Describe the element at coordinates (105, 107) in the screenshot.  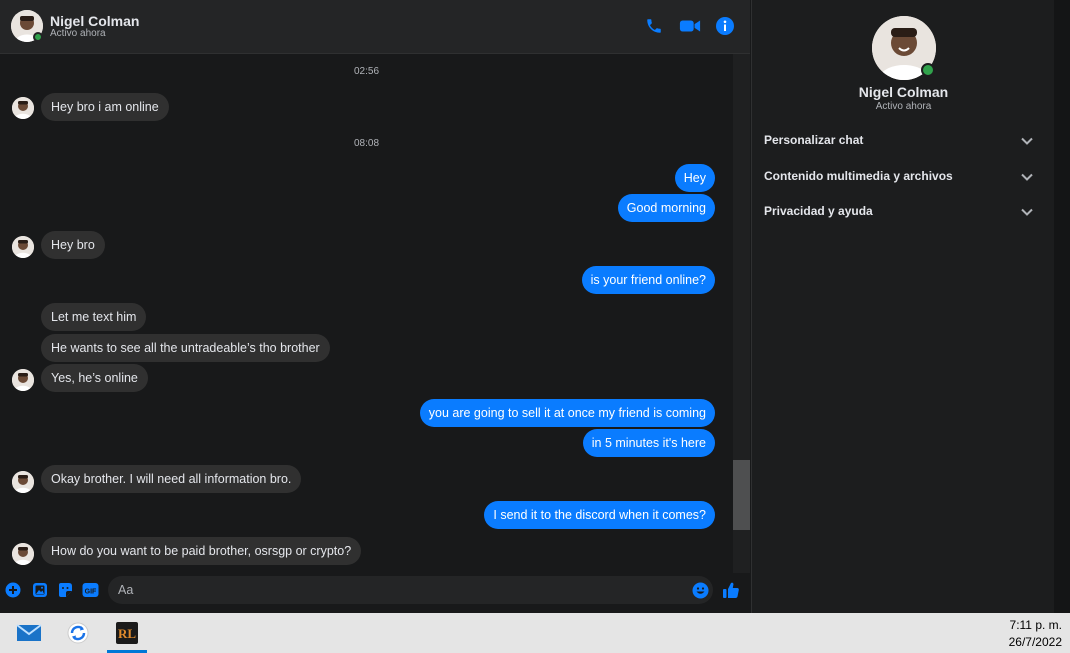
I see `message-incoming: Hey bro i am online` at that location.